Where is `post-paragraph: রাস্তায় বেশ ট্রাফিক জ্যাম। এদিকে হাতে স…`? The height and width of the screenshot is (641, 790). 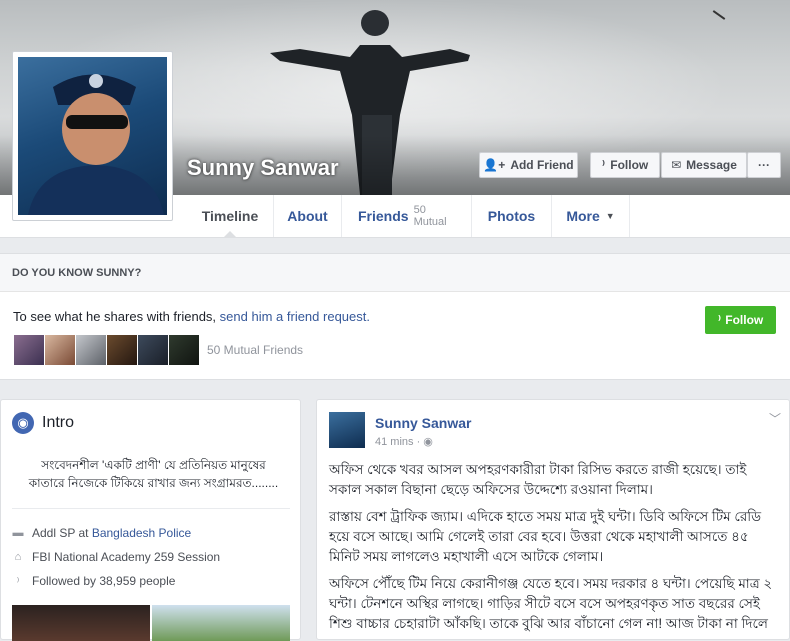
post-paragraph: রাস্তায় বেশ ট্রাফিক জ্যাম। এদিকে হাতে স… is located at coordinates (545, 536).